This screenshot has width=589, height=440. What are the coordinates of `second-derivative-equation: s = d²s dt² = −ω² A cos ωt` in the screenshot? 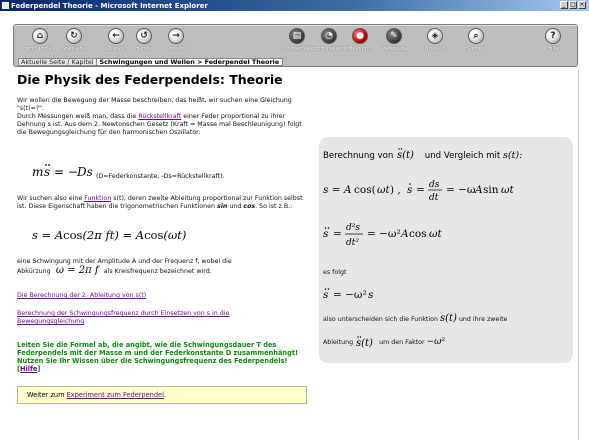 It's located at (383, 235).